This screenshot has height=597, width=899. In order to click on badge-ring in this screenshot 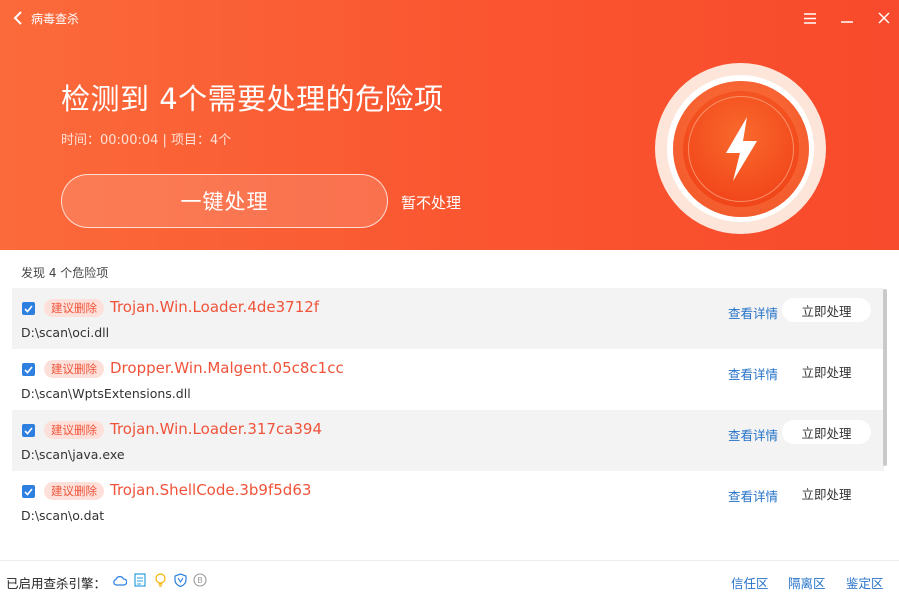, I will do `click(740, 148)`.